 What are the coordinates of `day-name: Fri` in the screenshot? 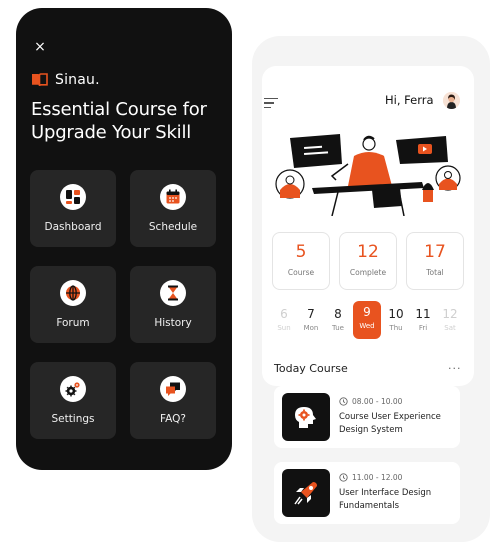 It's located at (423, 328).